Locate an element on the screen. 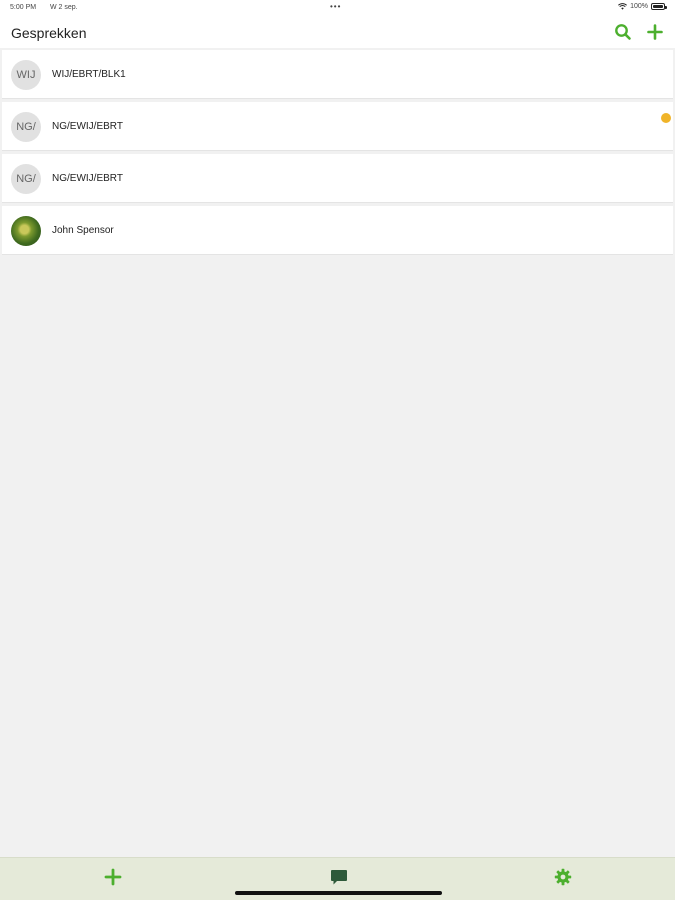 This screenshot has height=900, width=675. battery-icon is located at coordinates (659, 6).